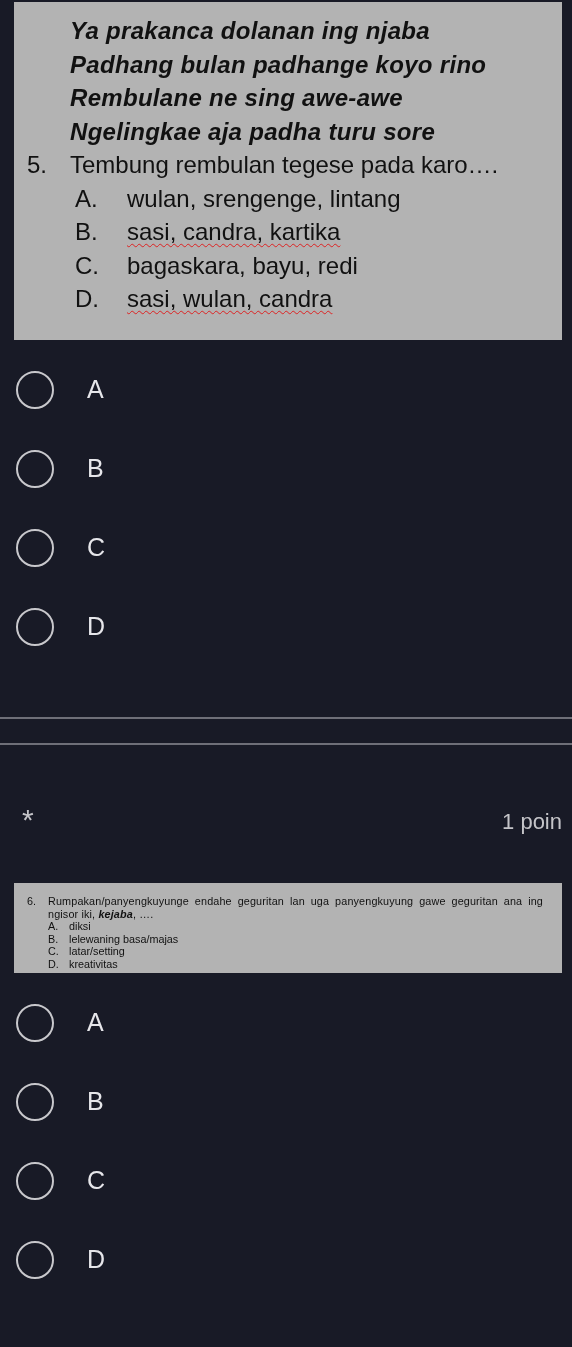 The width and height of the screenshot is (572, 1347). I want to click on option-text: kreativitas, so click(93, 964).